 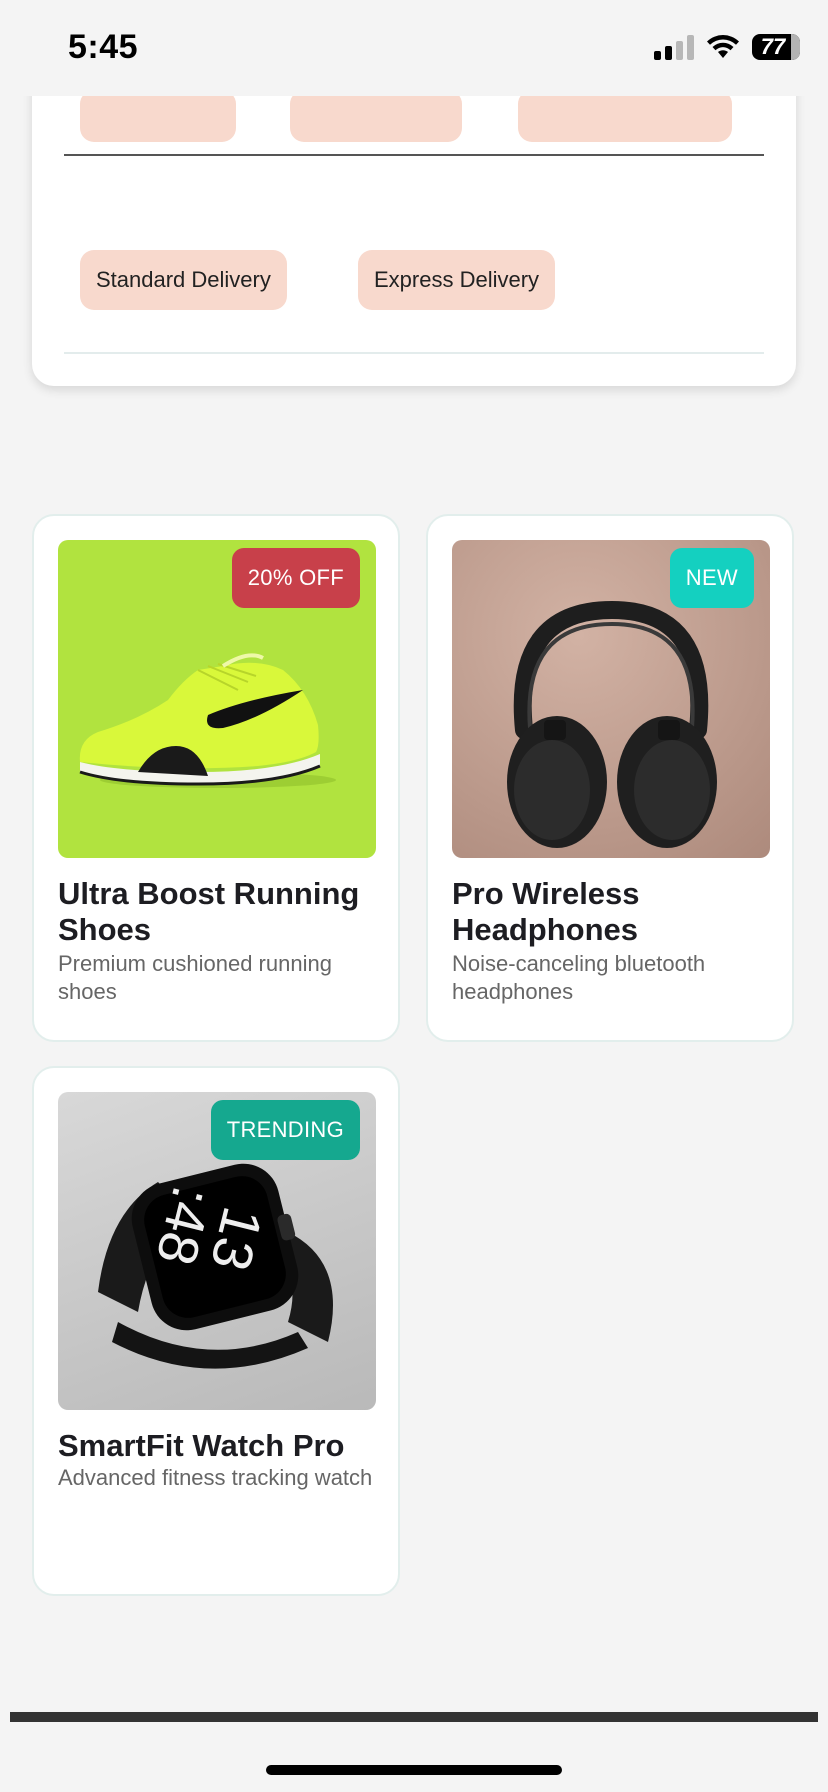 I want to click on product-description: Advanced fitness tracking watch, so click(x=215, y=1477).